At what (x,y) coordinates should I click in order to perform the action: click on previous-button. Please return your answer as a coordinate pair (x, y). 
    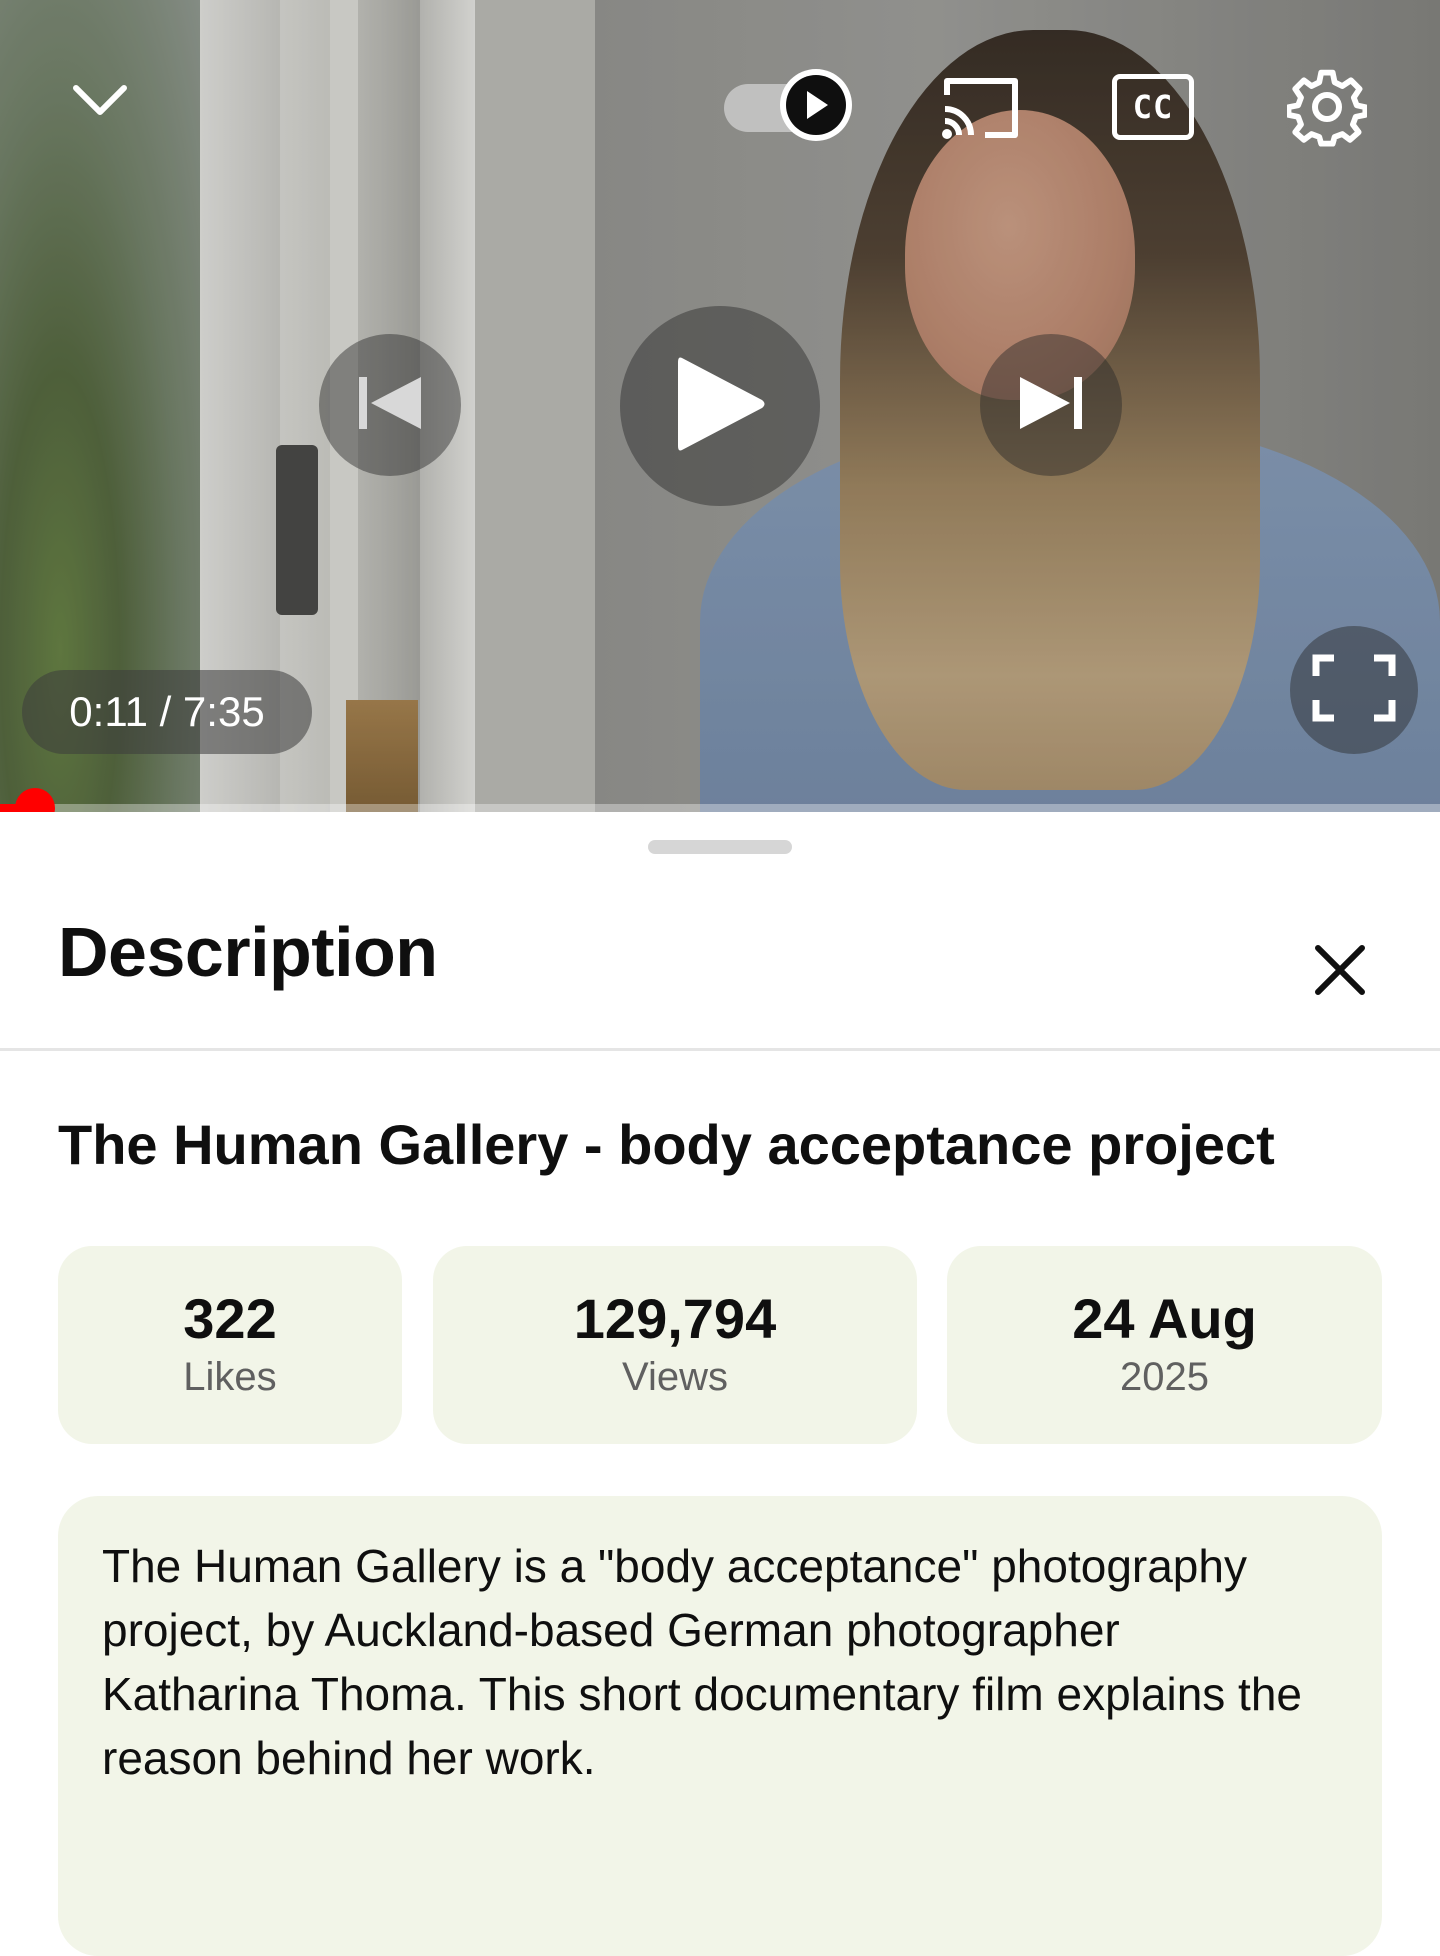
    Looking at the image, I should click on (390, 405).